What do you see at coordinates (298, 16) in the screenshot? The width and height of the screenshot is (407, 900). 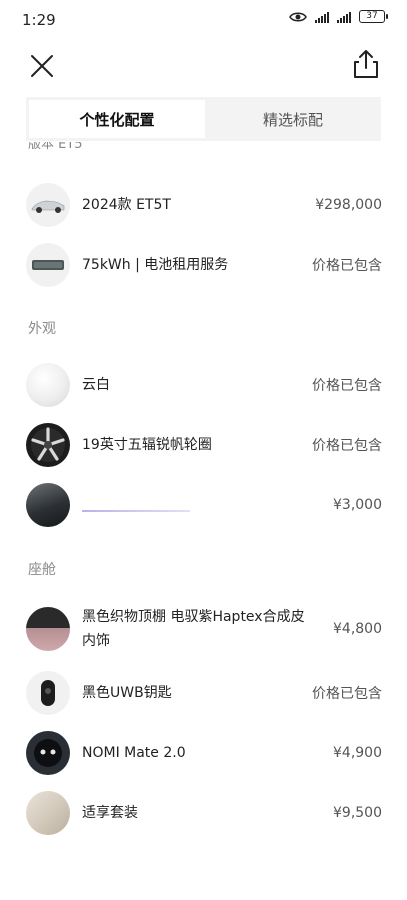 I see `eye-icon` at bounding box center [298, 16].